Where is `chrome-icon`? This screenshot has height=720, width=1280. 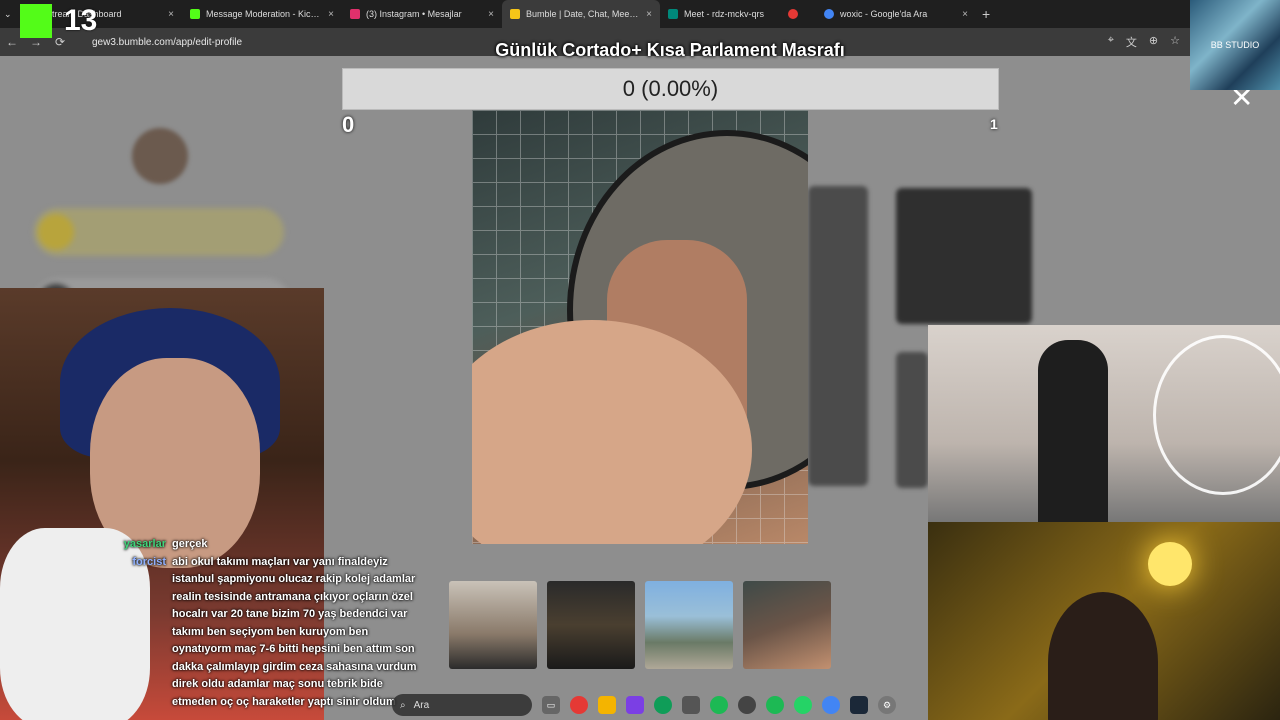 chrome-icon is located at coordinates (579, 705).